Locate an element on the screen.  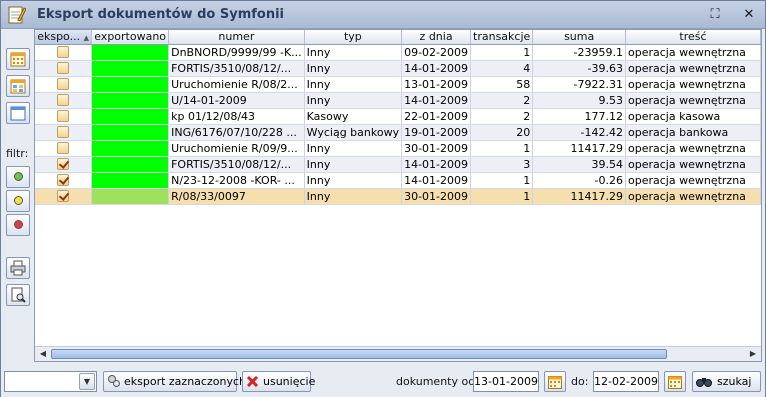
calendar-button is located at coordinates (18, 59).